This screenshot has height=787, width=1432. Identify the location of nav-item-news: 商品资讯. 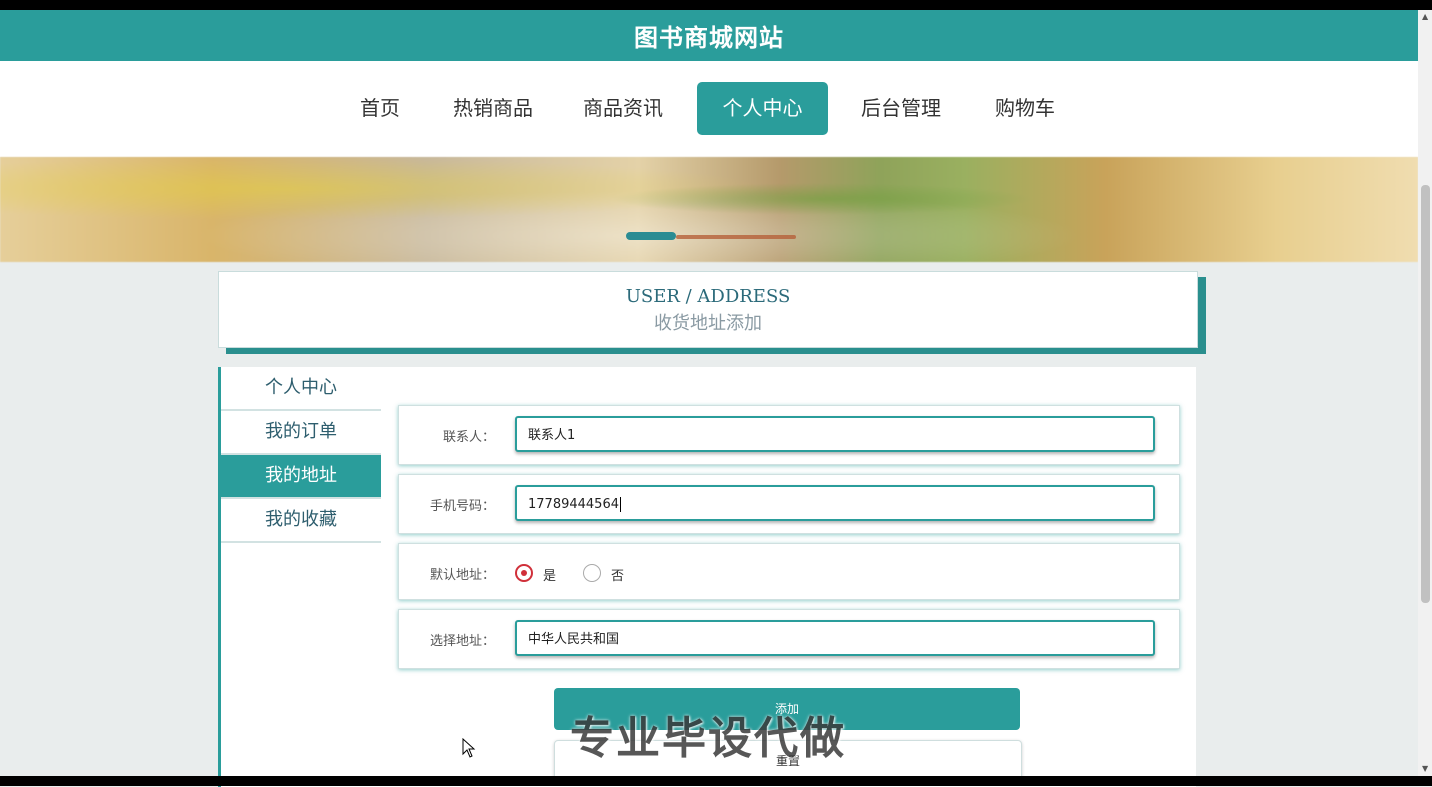
(623, 108).